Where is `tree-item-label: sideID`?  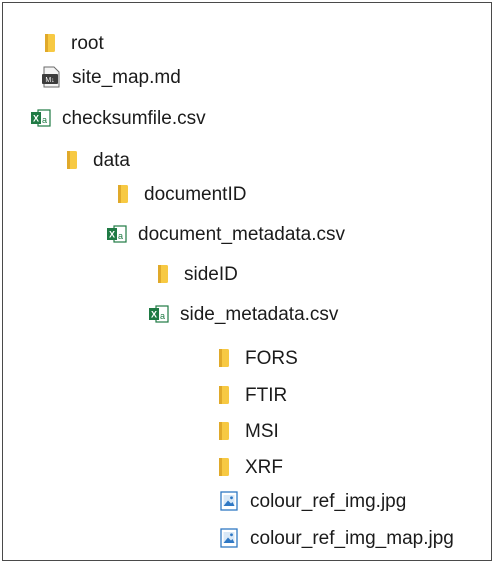
tree-item-label: sideID is located at coordinates (211, 274).